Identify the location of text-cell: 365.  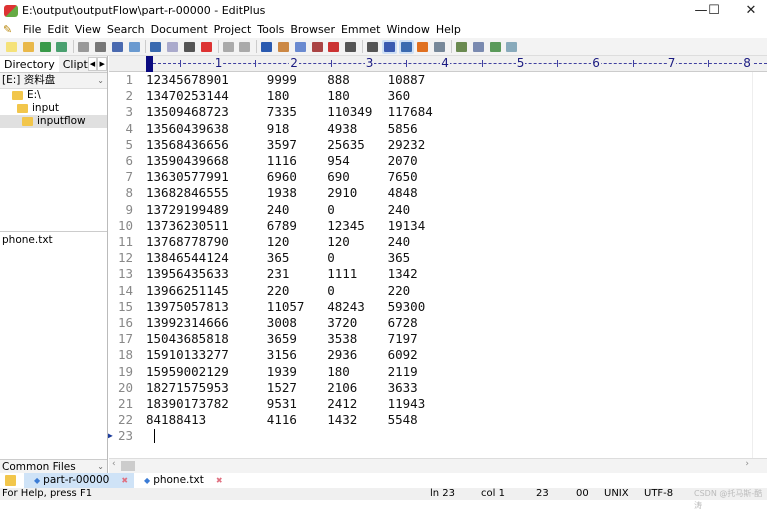
(399, 258).